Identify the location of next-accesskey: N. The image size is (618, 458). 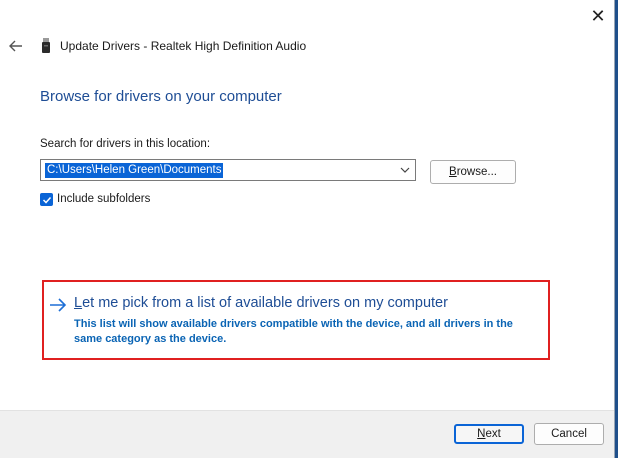
(481, 434).